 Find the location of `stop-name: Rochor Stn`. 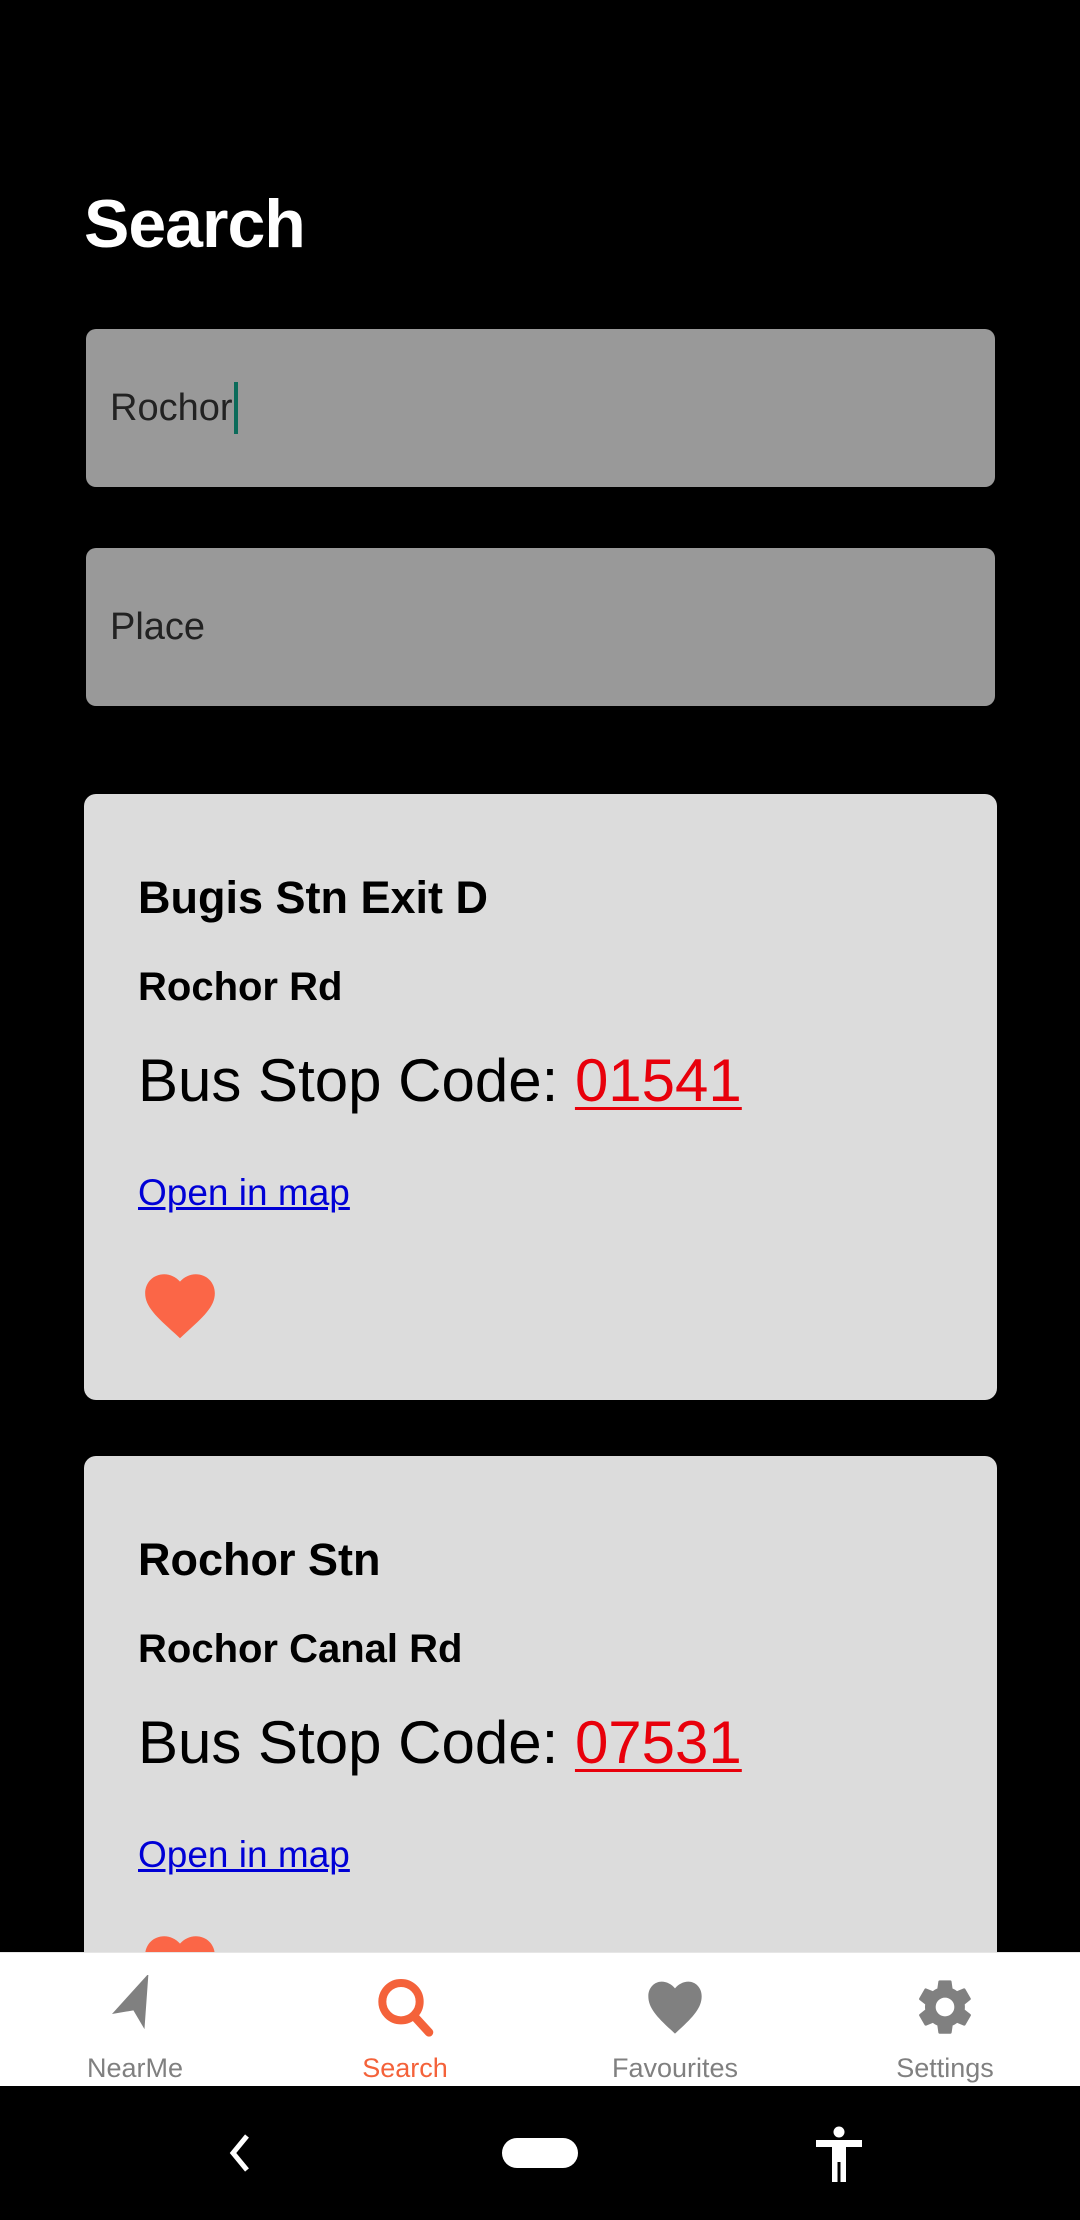

stop-name: Rochor Stn is located at coordinates (259, 1559).